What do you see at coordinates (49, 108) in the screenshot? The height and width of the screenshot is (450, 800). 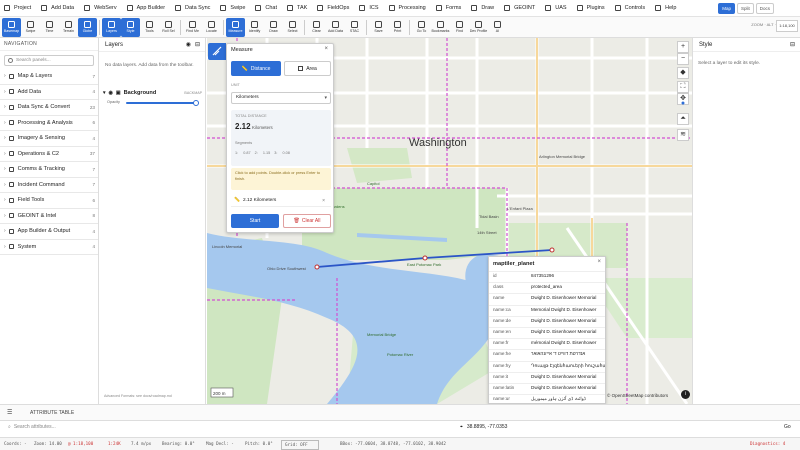 I see `nav-item-data-sync-convert: › Data Sync & Convert 23` at bounding box center [49, 108].